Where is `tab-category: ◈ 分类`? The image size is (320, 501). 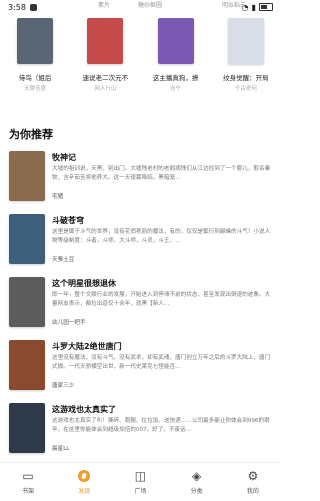
tab-category: ◈ 分类 is located at coordinates (197, 479).